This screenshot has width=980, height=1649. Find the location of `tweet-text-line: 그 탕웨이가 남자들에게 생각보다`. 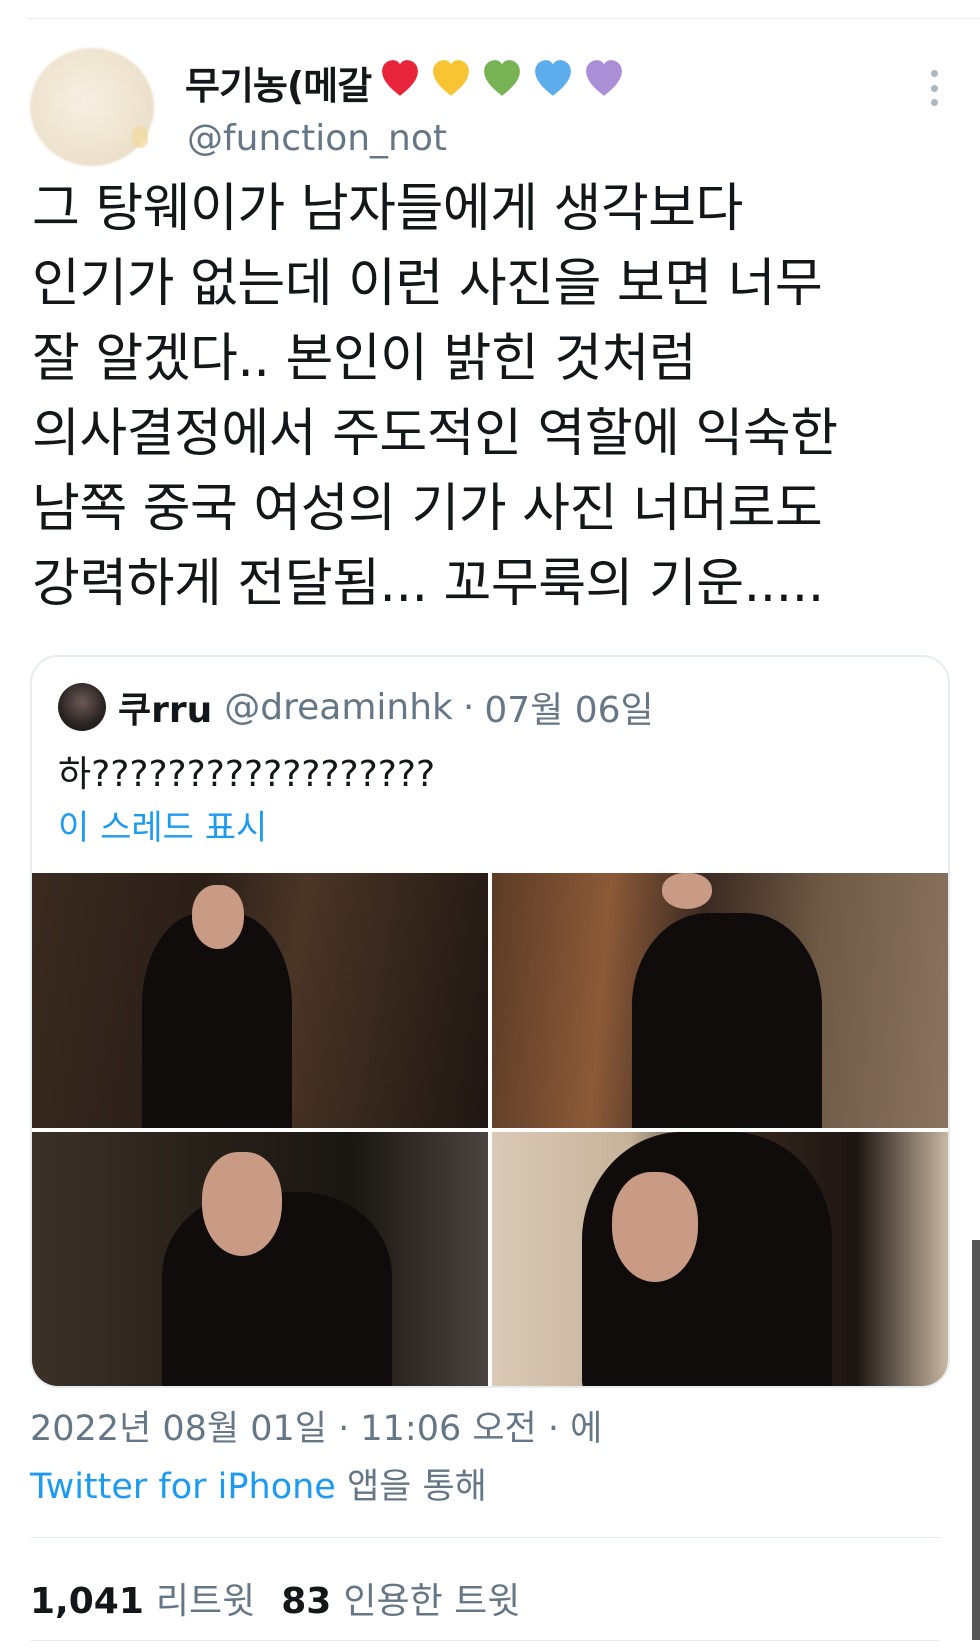

tweet-text-line: 그 탕웨이가 남자들에게 생각보다 is located at coordinates (387, 209).